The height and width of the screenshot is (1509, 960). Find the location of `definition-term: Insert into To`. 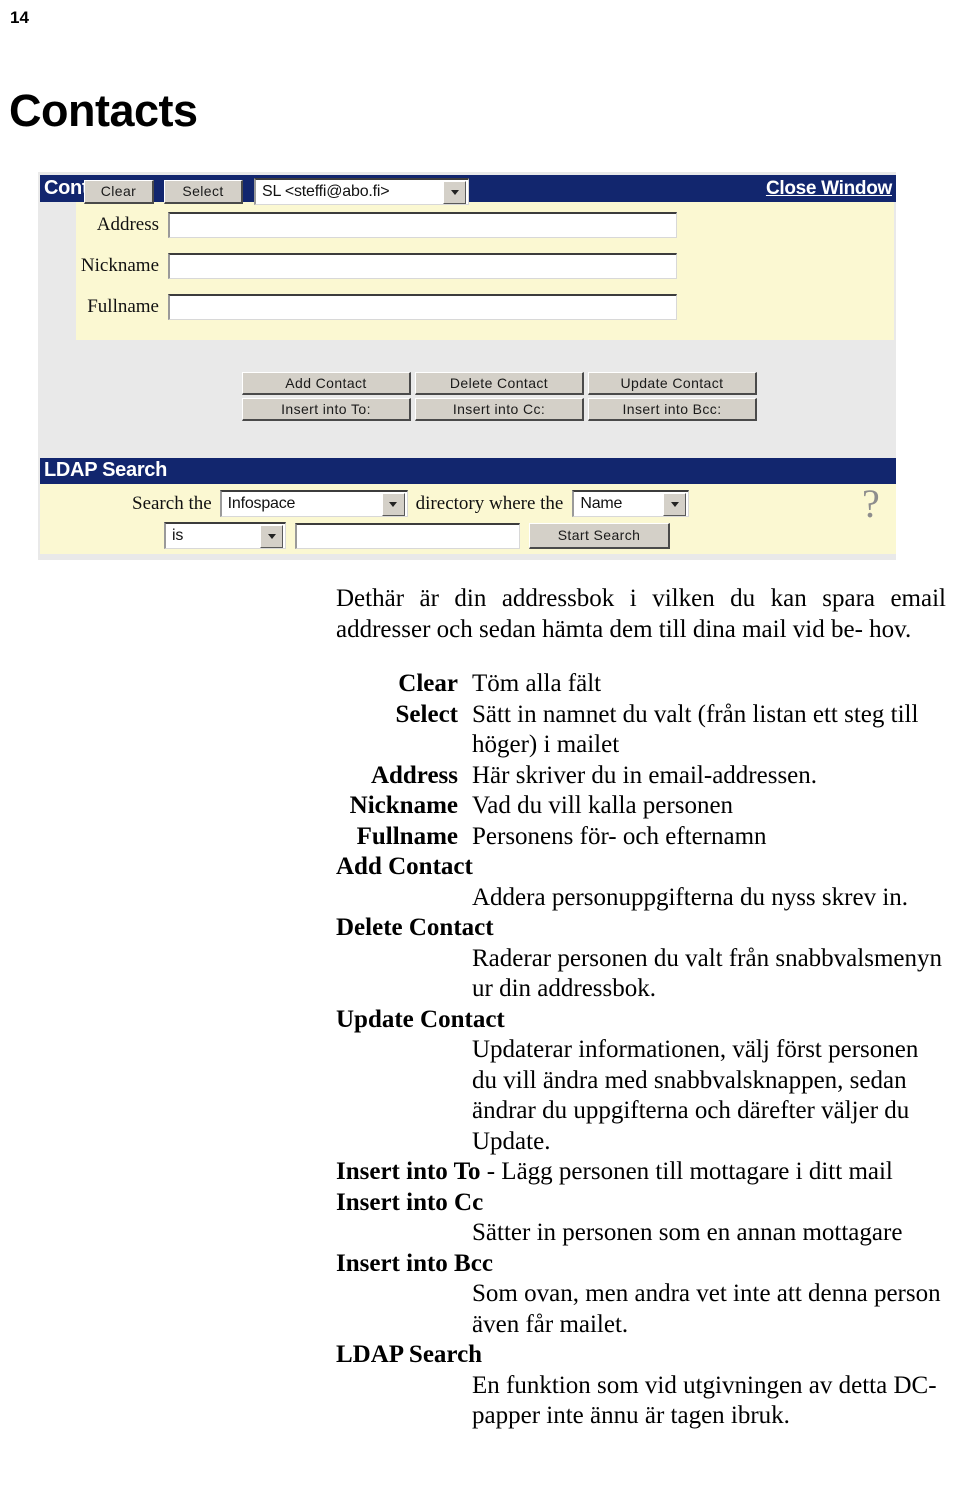

definition-term: Insert into To is located at coordinates (408, 1171).